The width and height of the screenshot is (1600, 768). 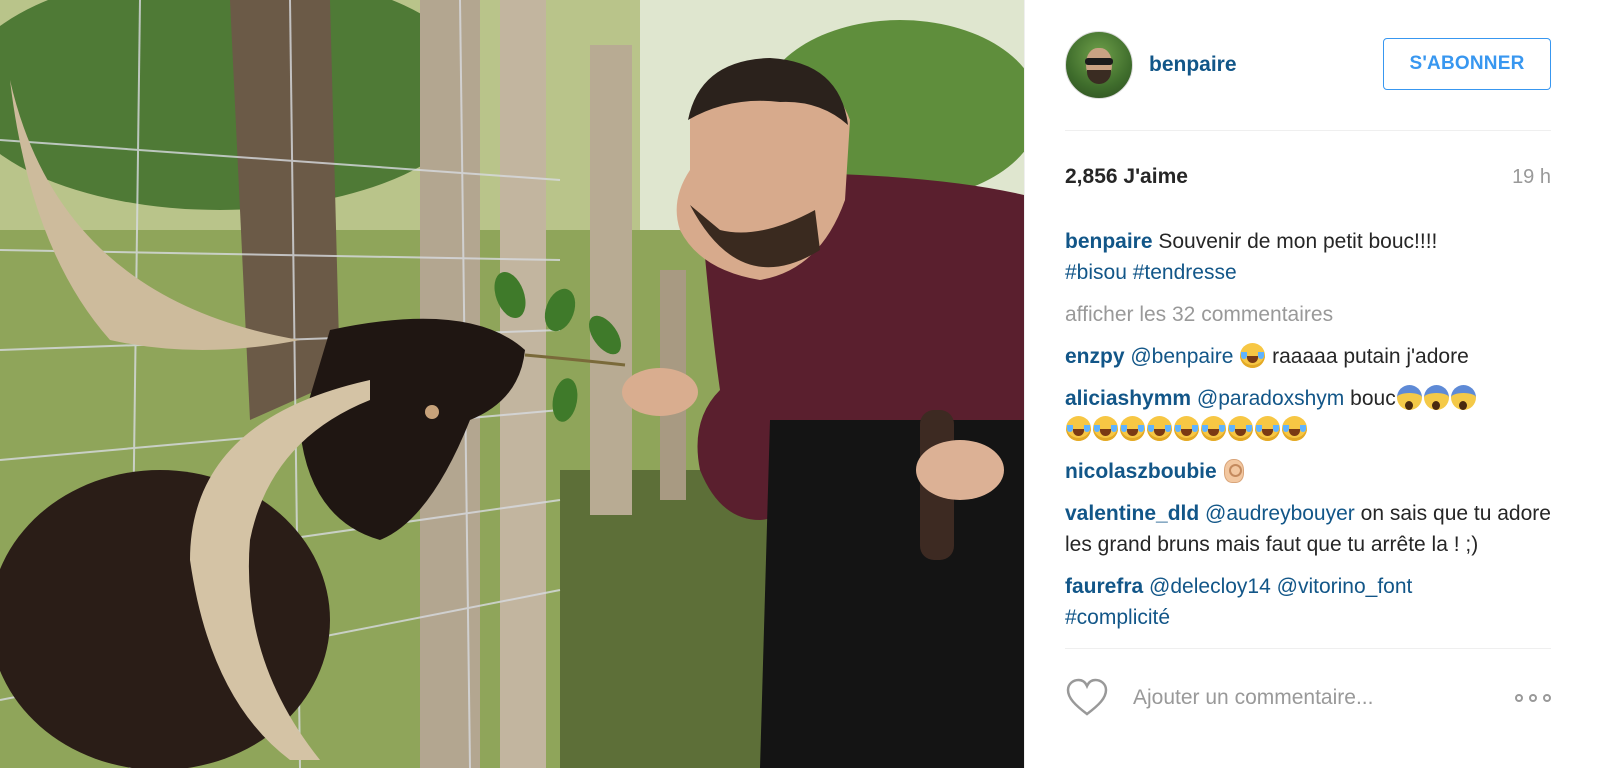 I want to click on goat-eye, so click(x=432, y=412).